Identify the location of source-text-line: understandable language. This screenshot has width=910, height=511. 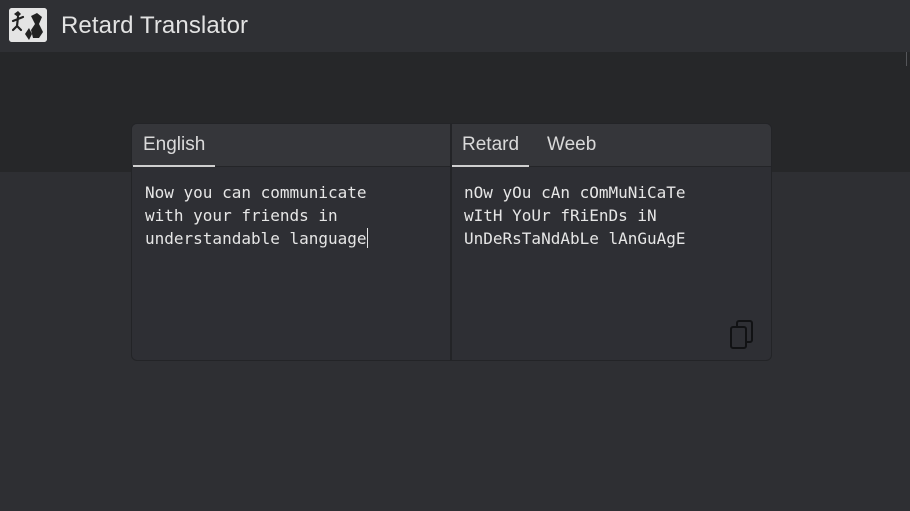
(256, 238).